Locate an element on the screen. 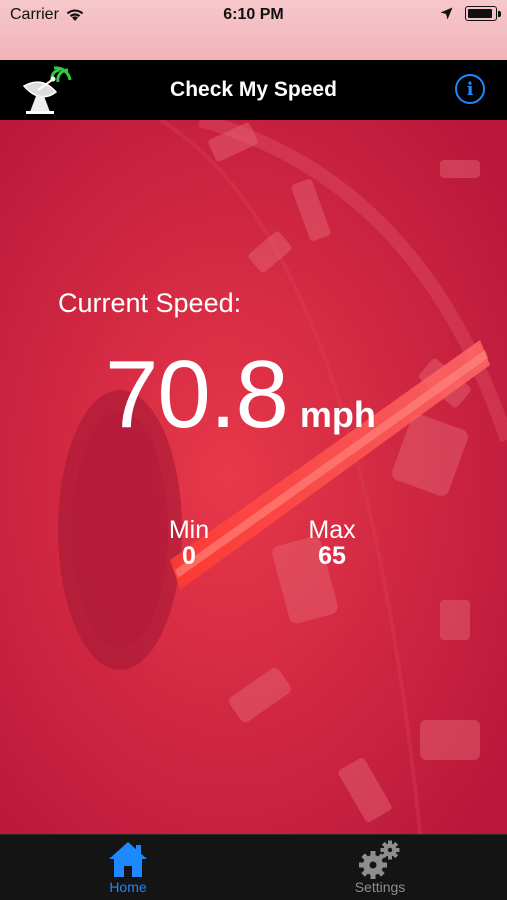 This screenshot has width=507, height=900. battery-icon is located at coordinates (483, 13).